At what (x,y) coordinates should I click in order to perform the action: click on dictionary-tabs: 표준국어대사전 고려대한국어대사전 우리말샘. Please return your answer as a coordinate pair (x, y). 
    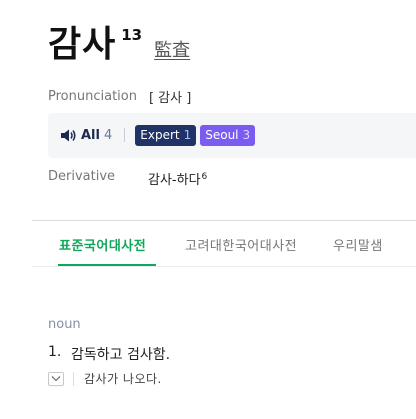
    Looking at the image, I should click on (224, 243).